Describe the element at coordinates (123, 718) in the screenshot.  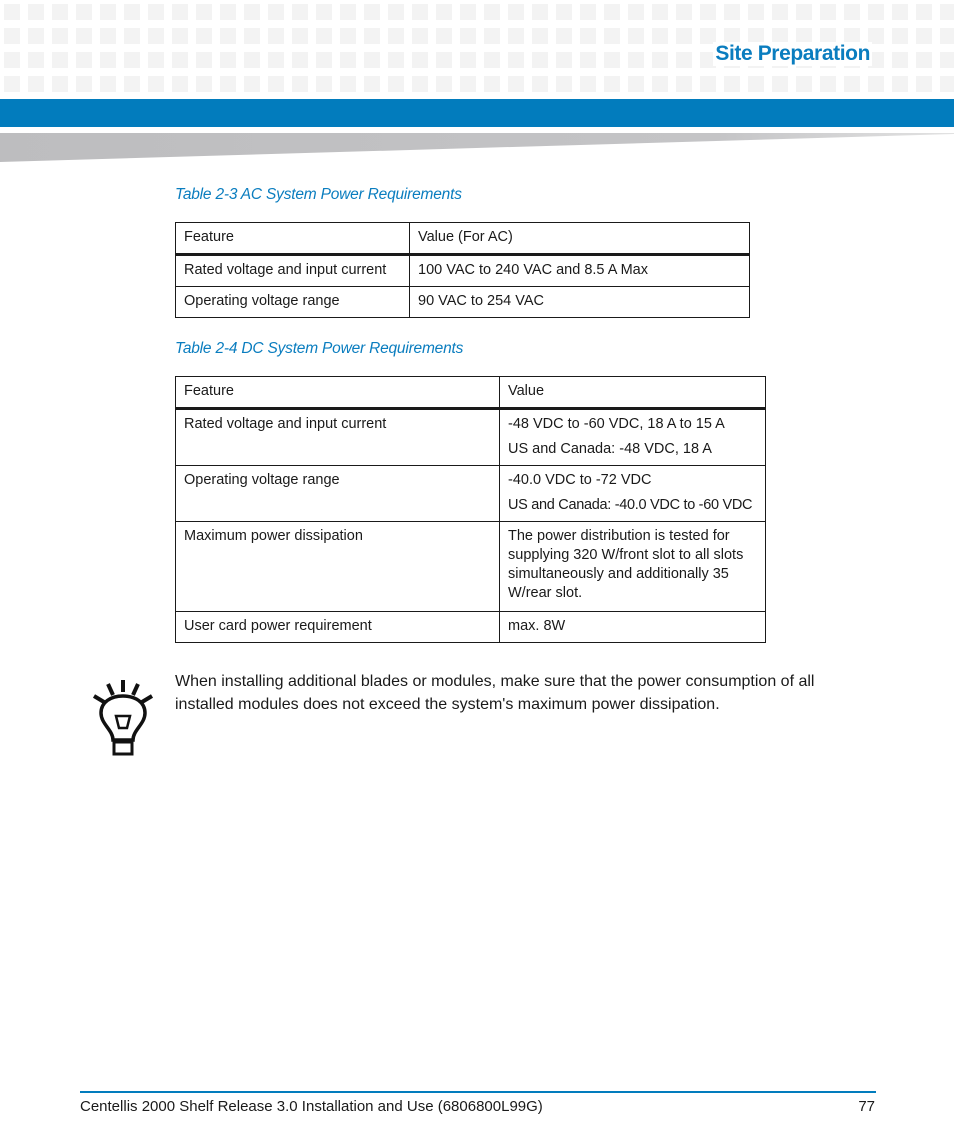
I see `lightbulb-icon` at that location.